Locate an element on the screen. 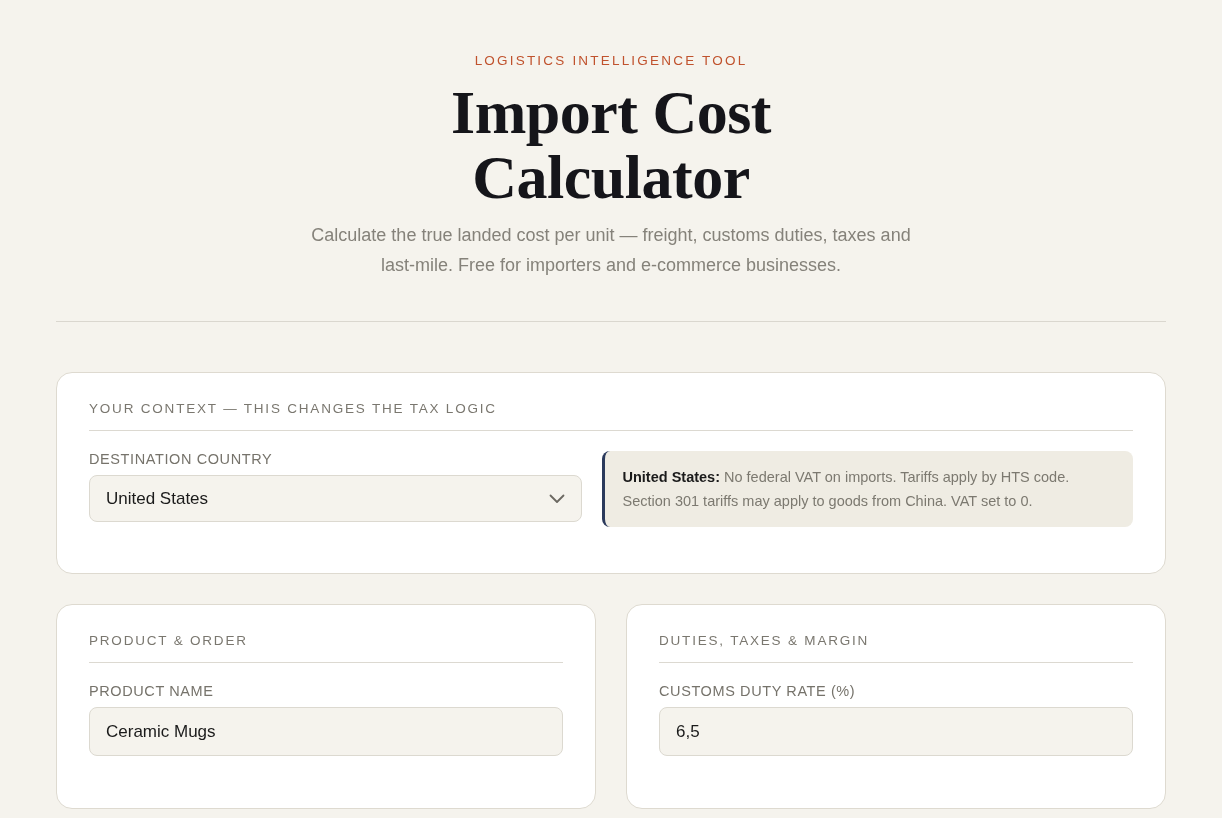 Image resolution: width=1222 pixels, height=818 pixels. eyebrow-label: LOGISTICS INTELLIGENCE TOOL is located at coordinates (611, 61).